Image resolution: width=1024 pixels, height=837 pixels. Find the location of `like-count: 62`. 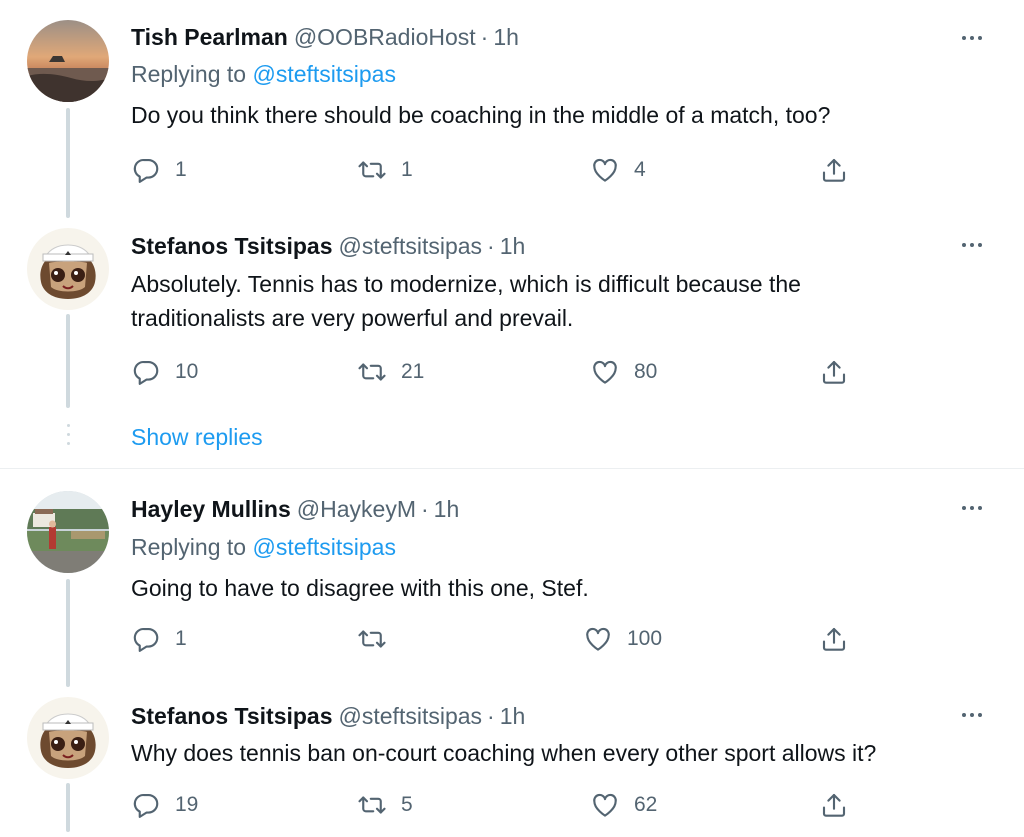

like-count: 62 is located at coordinates (646, 804).